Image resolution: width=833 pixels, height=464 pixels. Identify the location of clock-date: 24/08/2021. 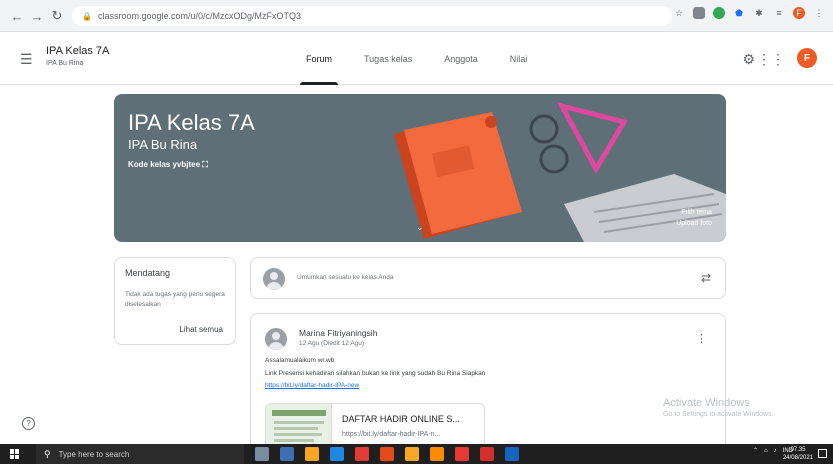
(797, 458).